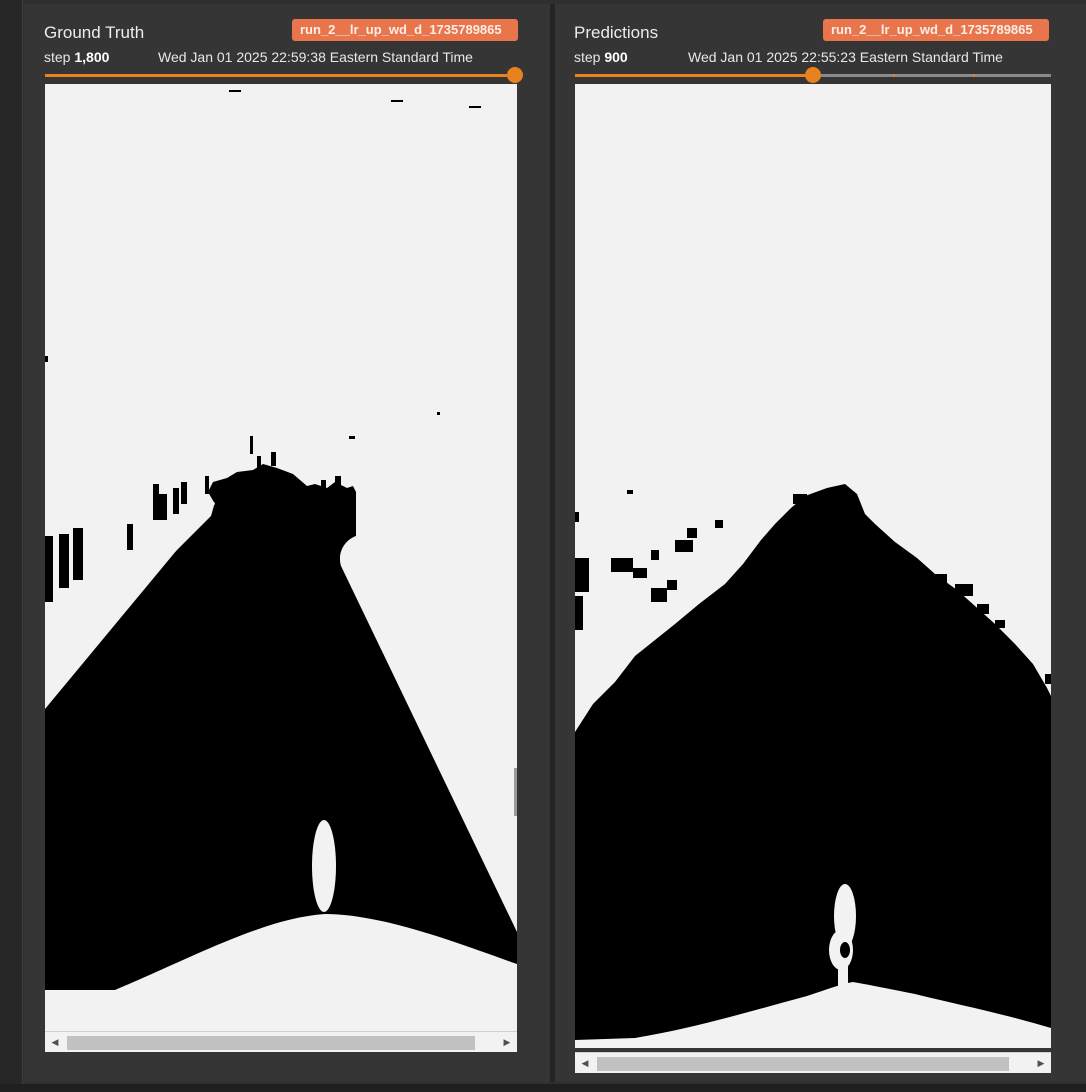 Image resolution: width=1086 pixels, height=1092 pixels. I want to click on card-title: Predictions, so click(616, 32).